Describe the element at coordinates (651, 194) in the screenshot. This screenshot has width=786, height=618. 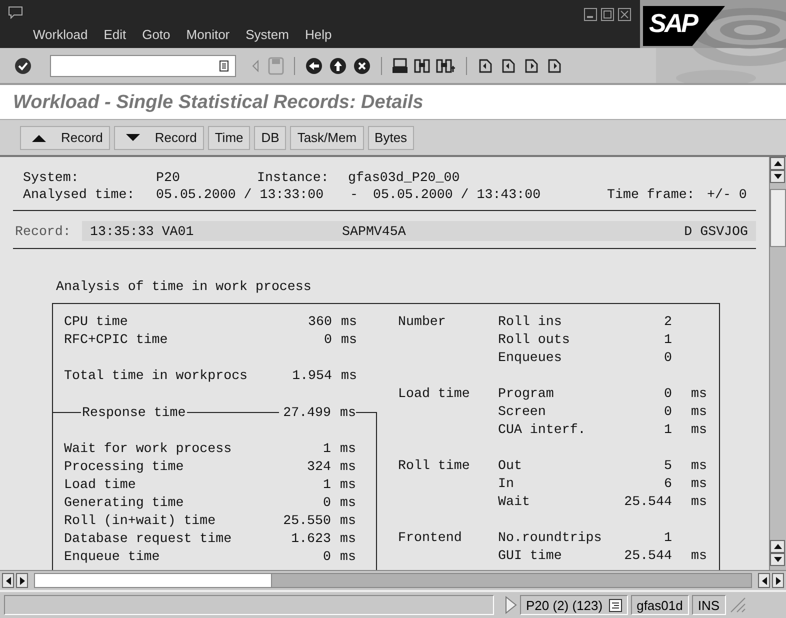
I see `field-label: Time frame:` at that location.